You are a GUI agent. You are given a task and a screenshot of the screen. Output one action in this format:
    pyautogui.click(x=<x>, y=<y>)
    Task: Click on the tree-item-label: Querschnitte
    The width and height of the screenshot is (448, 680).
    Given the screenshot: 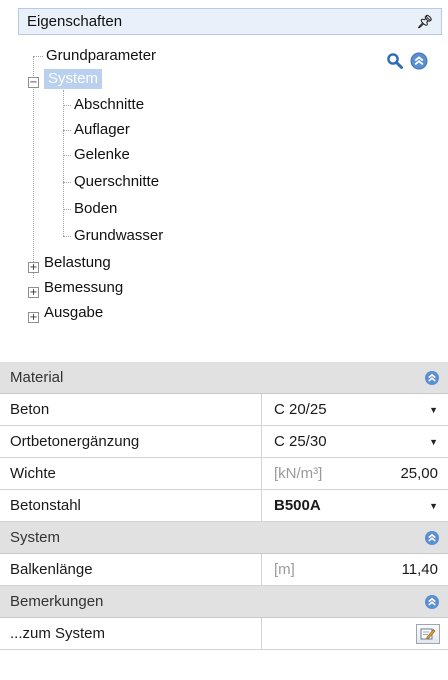 What is the action you would take?
    pyautogui.click(x=117, y=181)
    